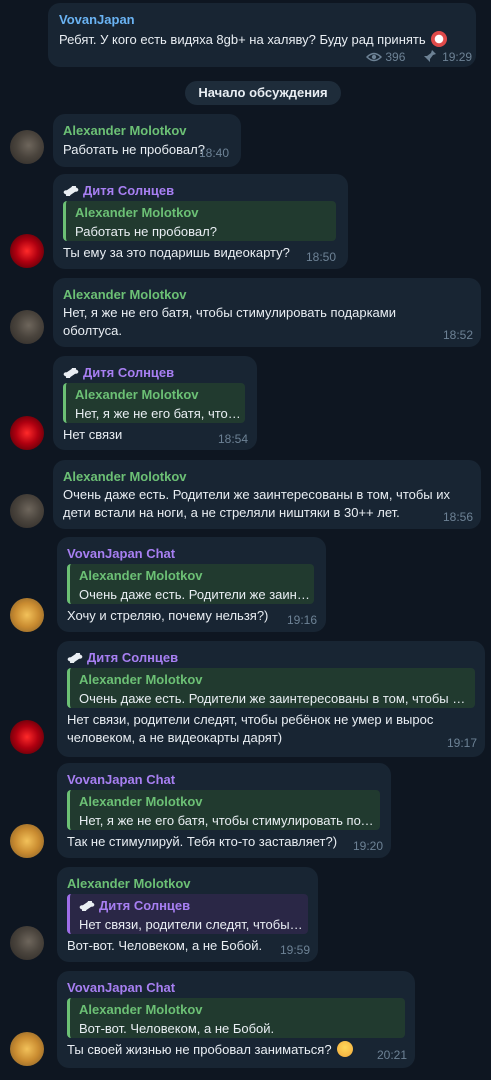 This screenshot has height=1080, width=491. I want to click on message-time: 18:54, so click(232, 439).